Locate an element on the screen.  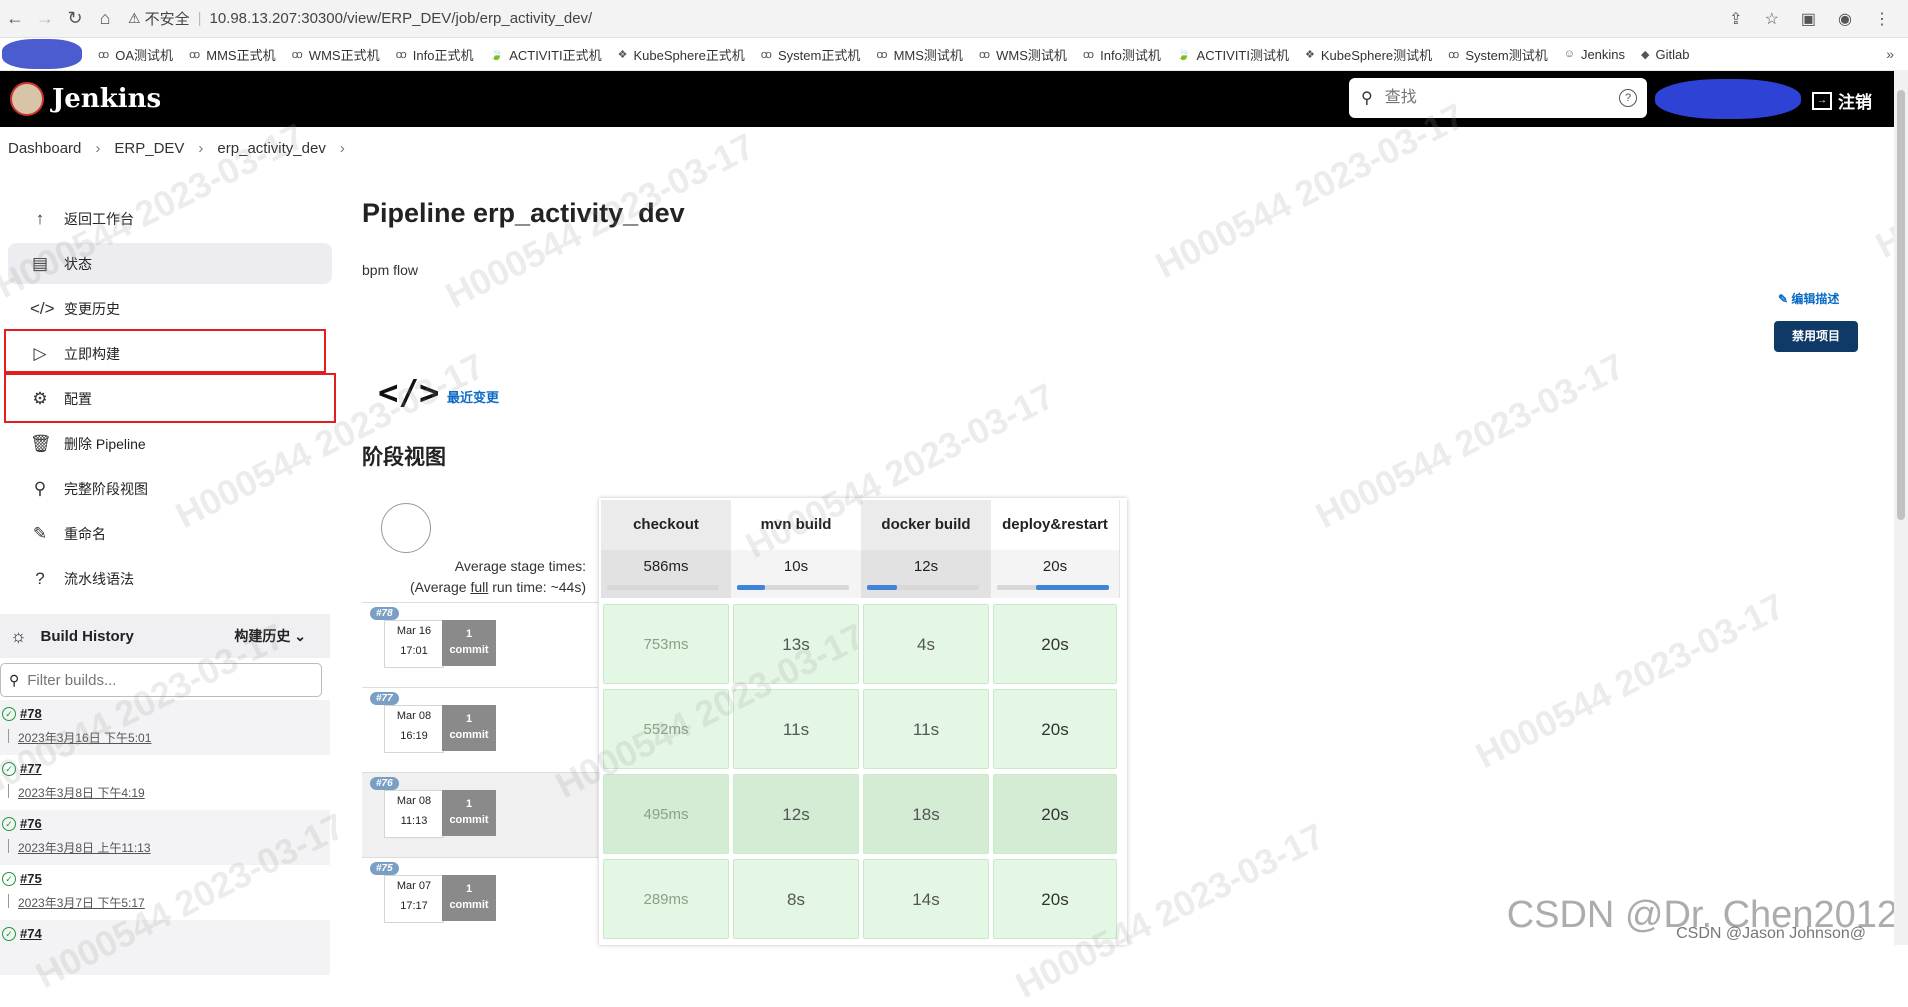
bookmark-item: ❖ KubeSphere测试机 is located at coordinates (1368, 54).